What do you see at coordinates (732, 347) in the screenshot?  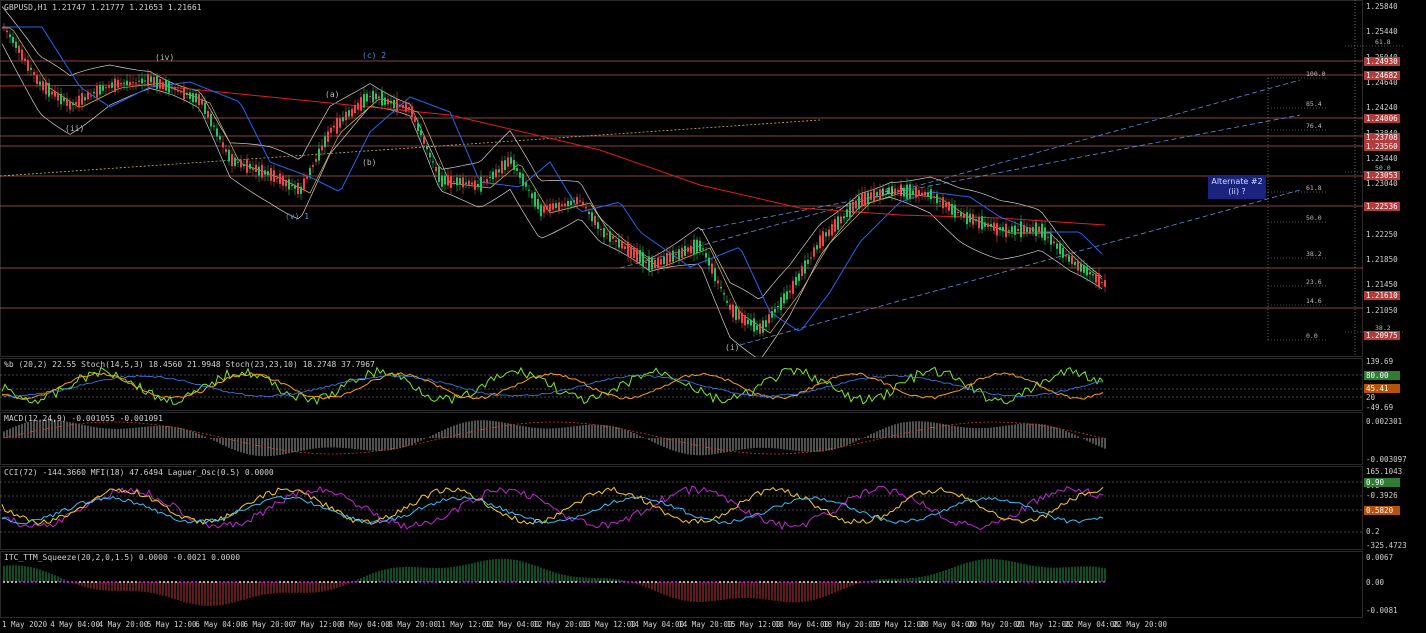 I see `wave-label: (i)` at bounding box center [732, 347].